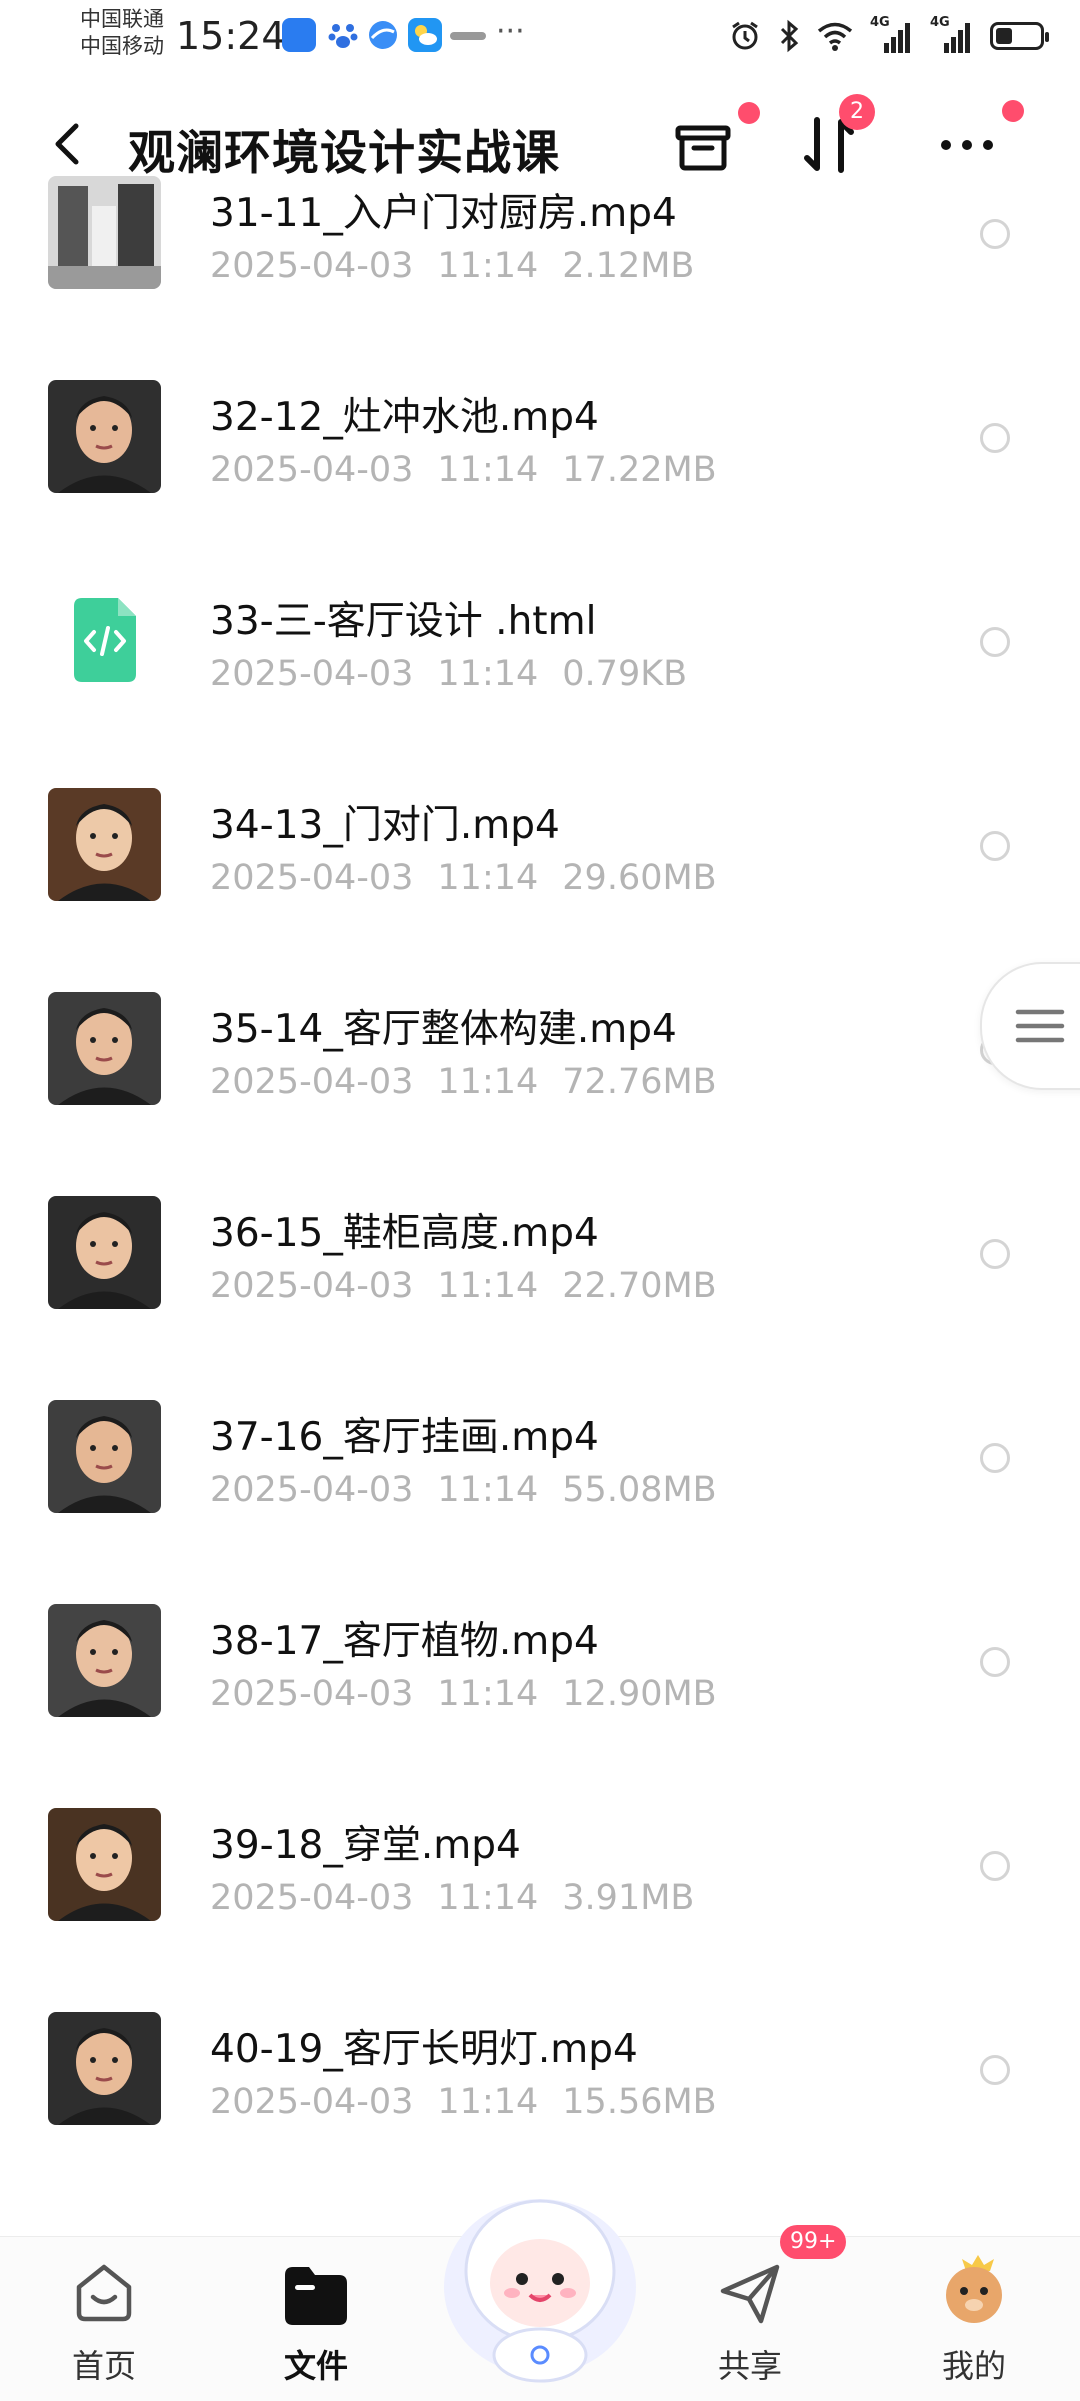  I want to click on tab-home-label: 首页, so click(103, 2366).